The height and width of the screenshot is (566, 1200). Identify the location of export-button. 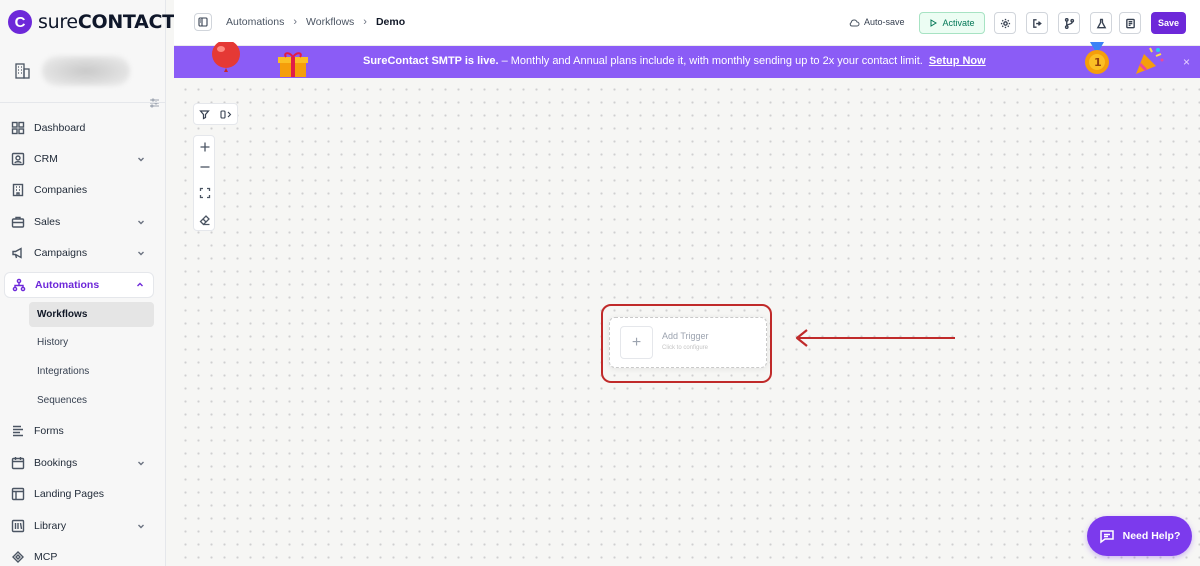
(1037, 23).